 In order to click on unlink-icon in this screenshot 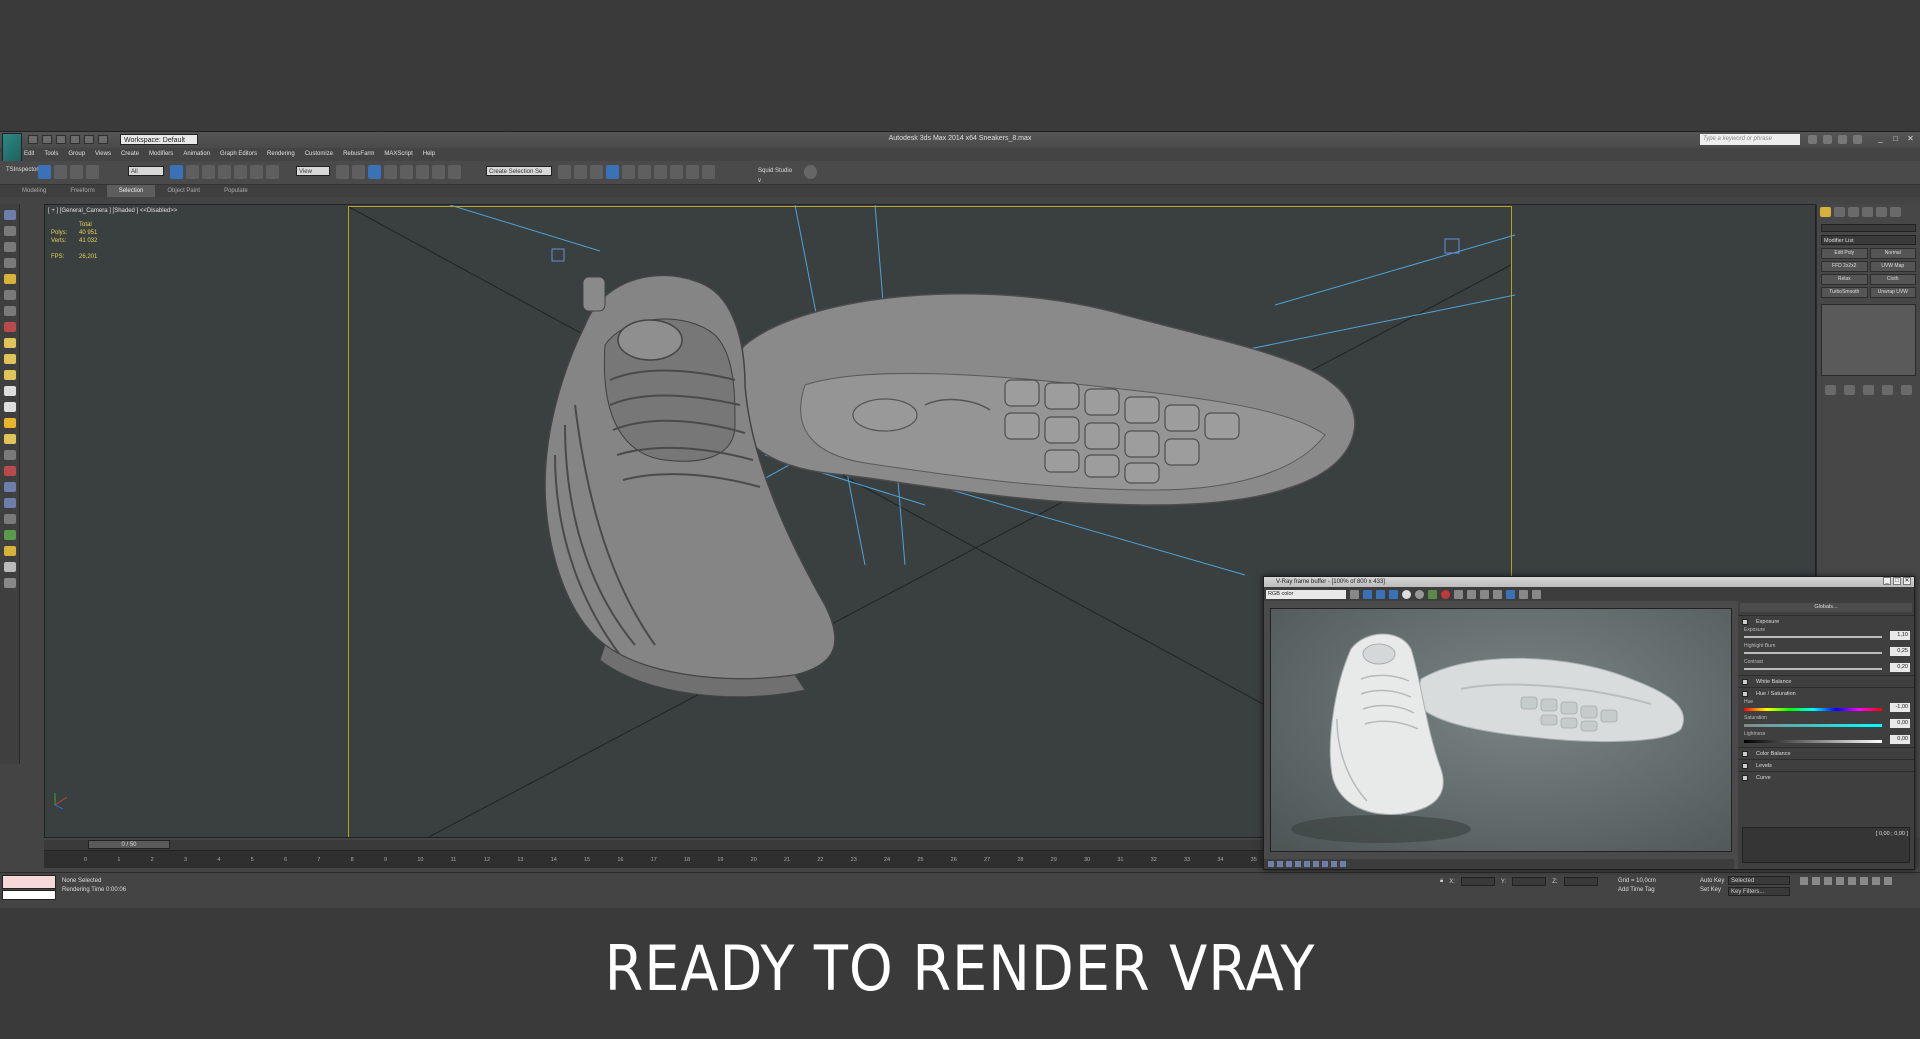, I will do `click(76, 172)`.